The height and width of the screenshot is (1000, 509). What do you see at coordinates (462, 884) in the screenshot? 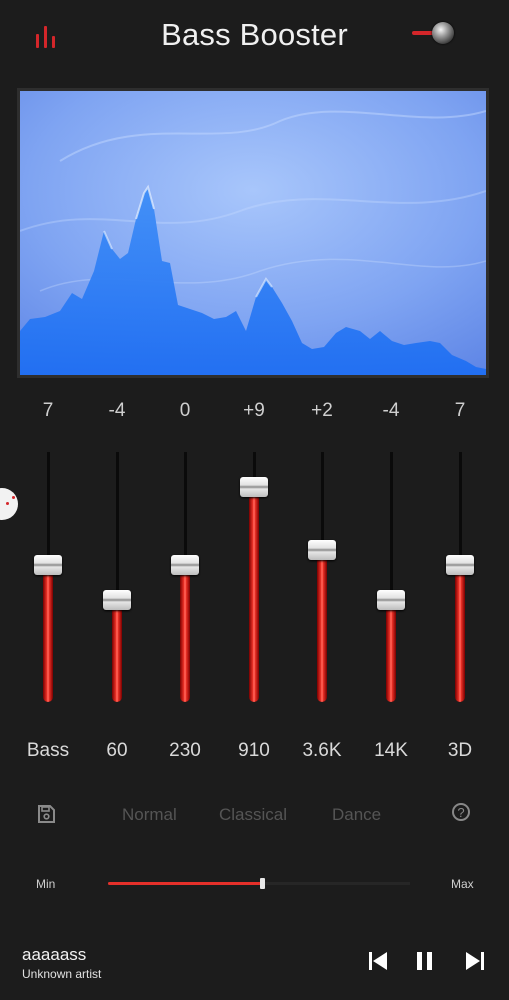
I see `boost-max-label: Max` at bounding box center [462, 884].